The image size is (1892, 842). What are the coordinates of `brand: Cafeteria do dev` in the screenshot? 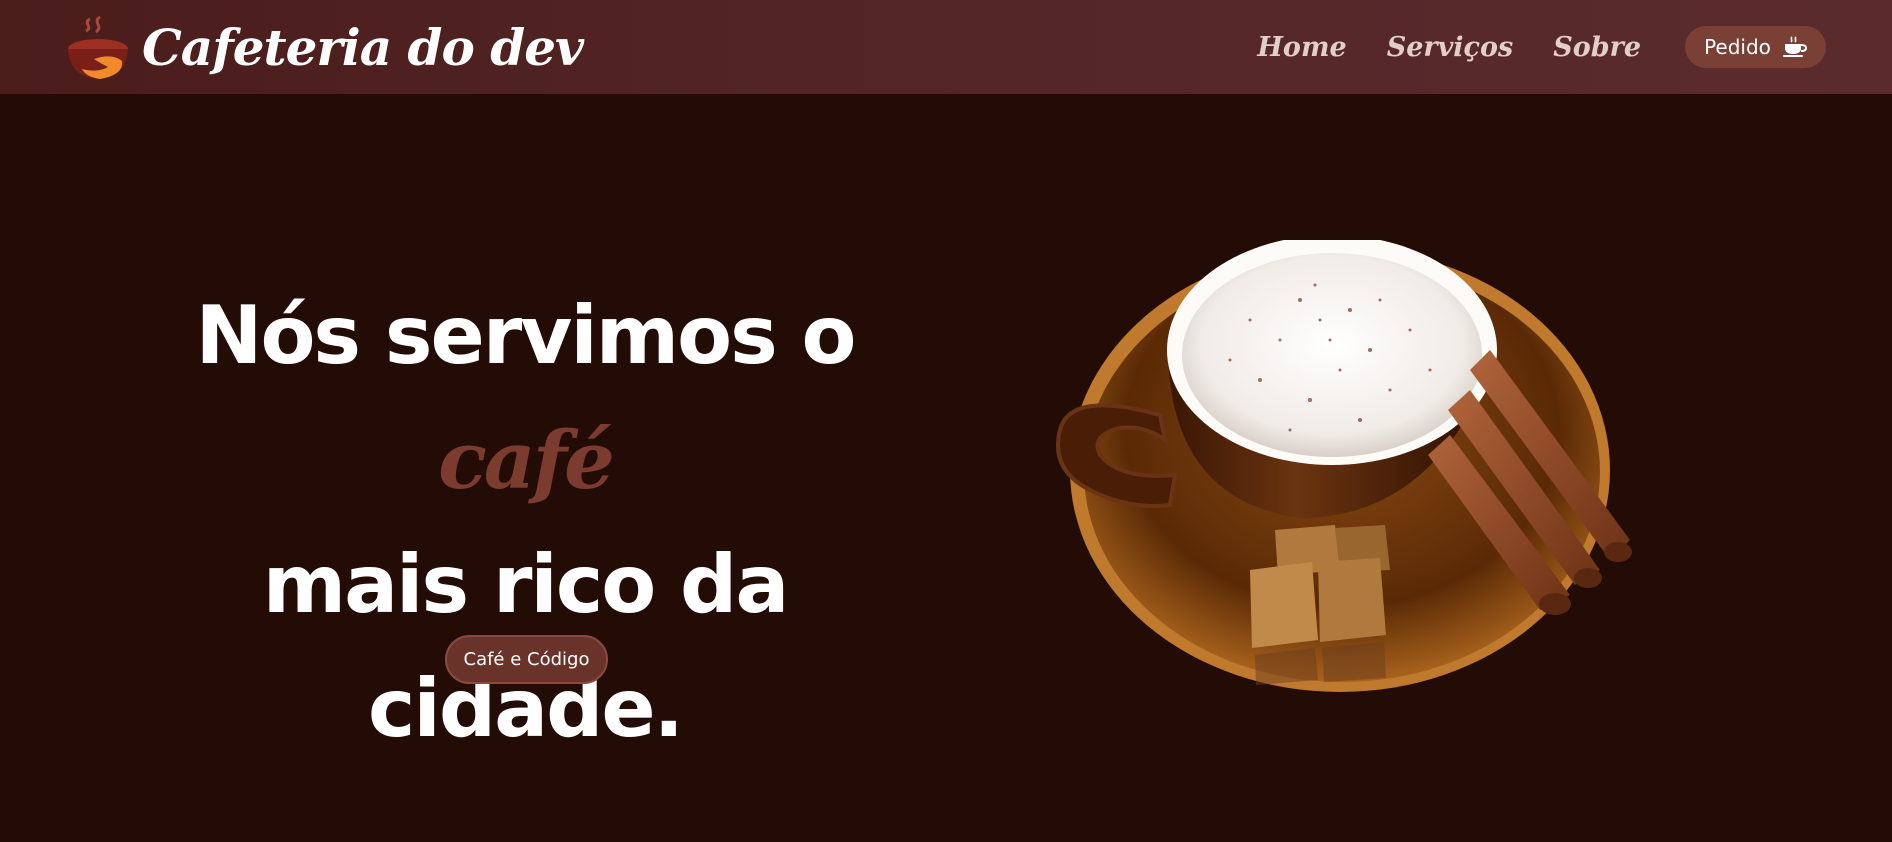 It's located at (324, 48).